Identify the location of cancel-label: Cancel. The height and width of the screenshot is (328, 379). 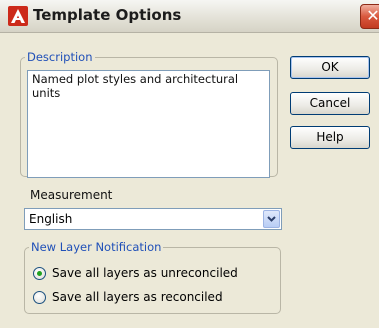
(330, 103).